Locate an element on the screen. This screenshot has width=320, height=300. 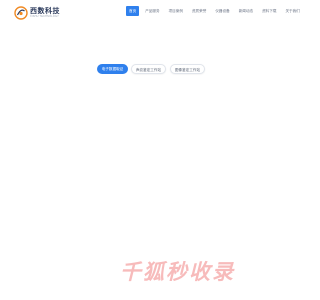
nav-item-about: 关于我们 is located at coordinates (292, 11).